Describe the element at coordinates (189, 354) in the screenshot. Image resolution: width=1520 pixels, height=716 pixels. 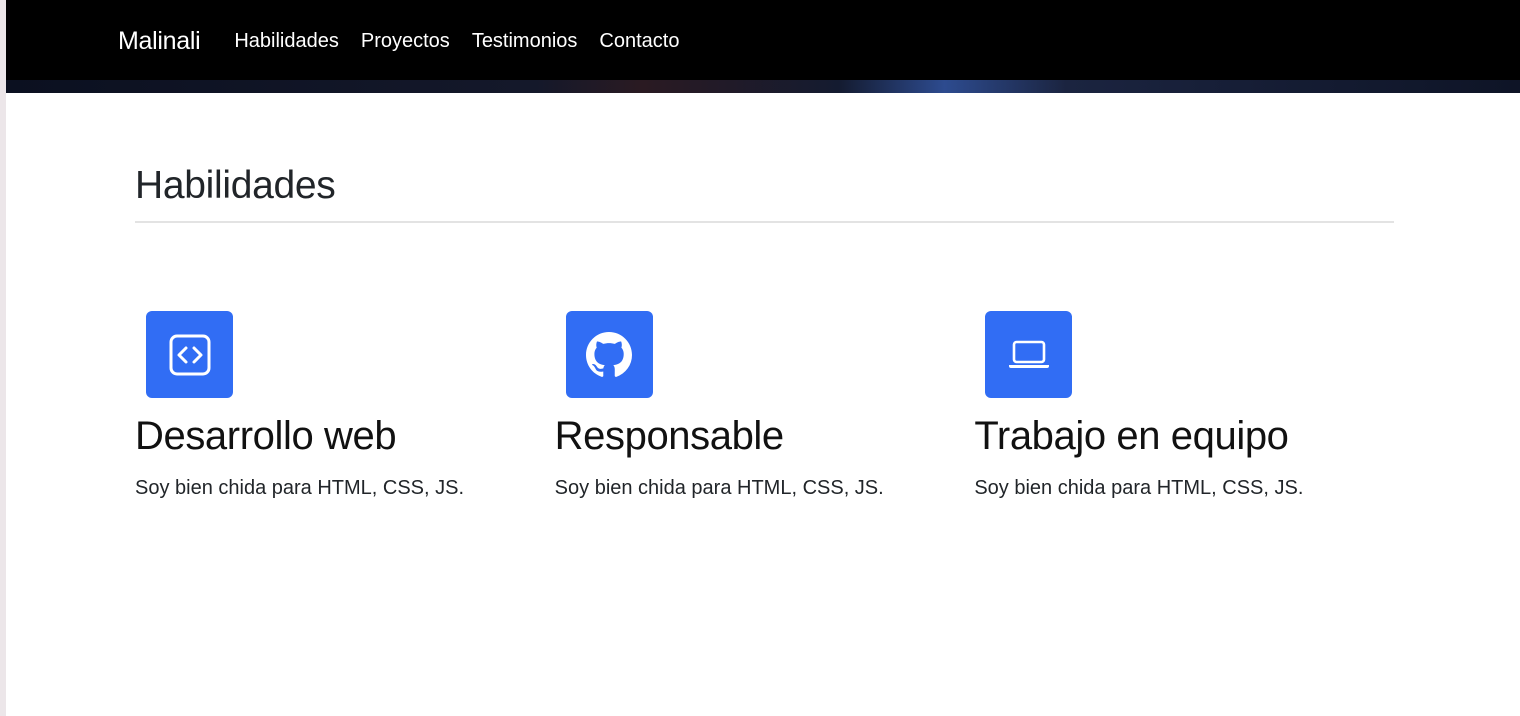
I see `code-icon` at that location.